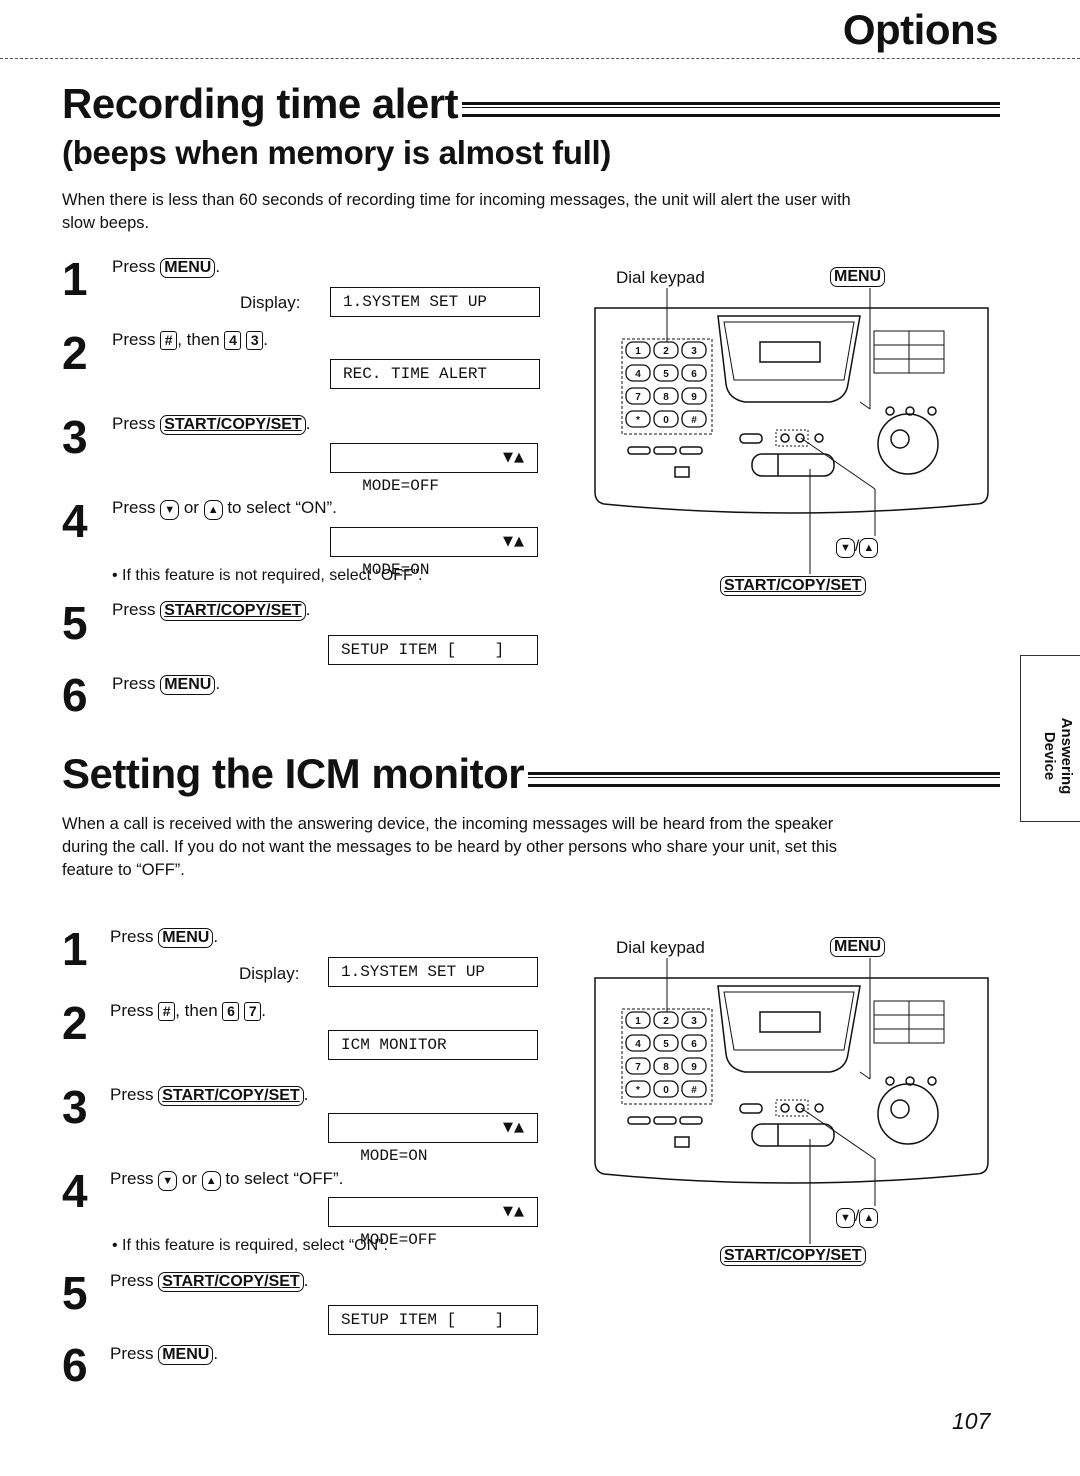 The width and height of the screenshot is (1080, 1476). I want to click on keypad-key-label: #, so click(694, 1090).